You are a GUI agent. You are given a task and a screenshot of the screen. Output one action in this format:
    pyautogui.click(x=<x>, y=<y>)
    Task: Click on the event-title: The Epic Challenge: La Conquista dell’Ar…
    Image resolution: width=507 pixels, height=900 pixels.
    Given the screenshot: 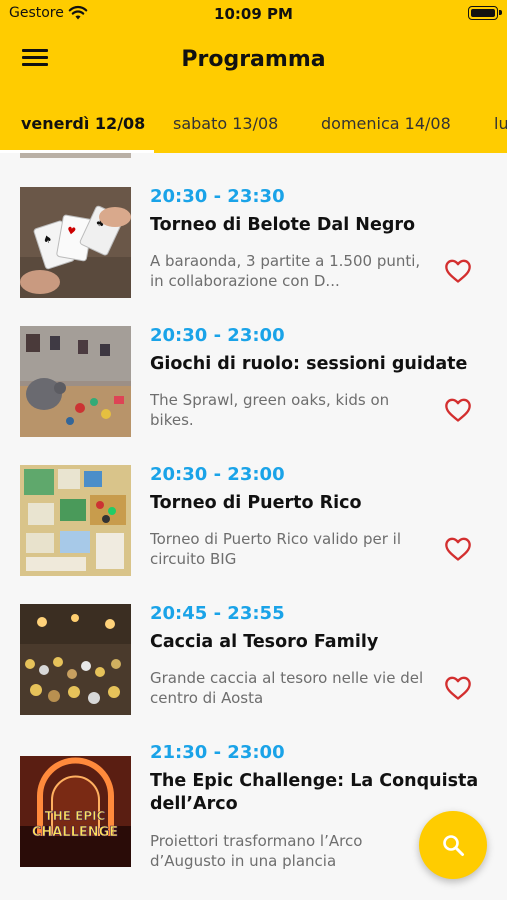 What is the action you would take?
    pyautogui.click(x=314, y=792)
    